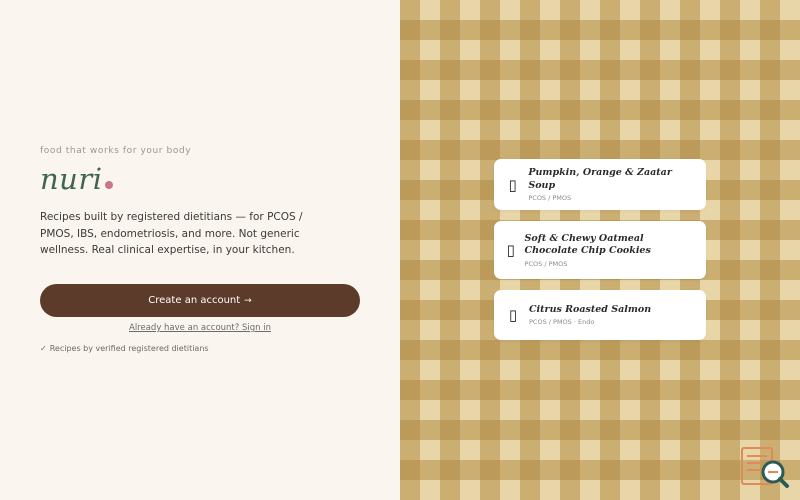 The width and height of the screenshot is (800, 500). What do you see at coordinates (108, 185) in the screenshot?
I see `logo-dot` at bounding box center [108, 185].